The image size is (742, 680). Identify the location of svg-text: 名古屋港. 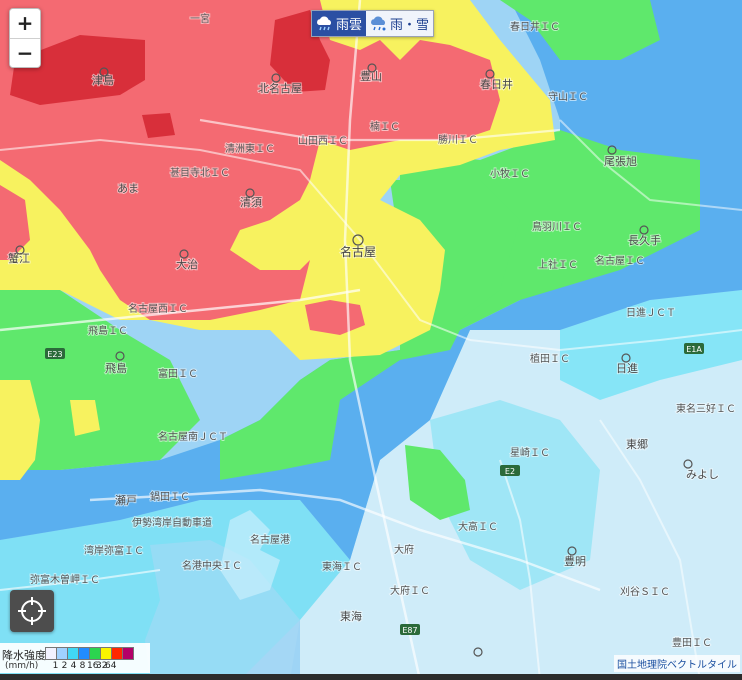
(270, 539).